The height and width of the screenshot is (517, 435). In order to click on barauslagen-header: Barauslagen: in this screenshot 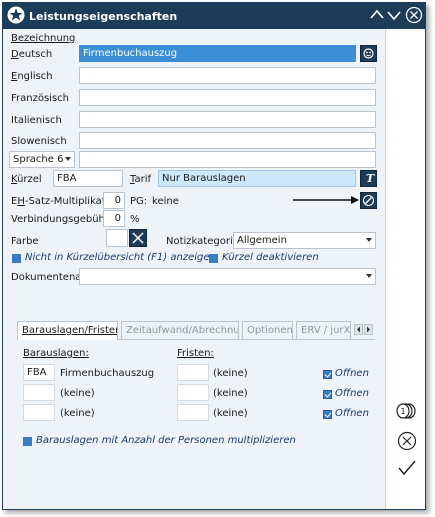, I will do `click(56, 353)`.